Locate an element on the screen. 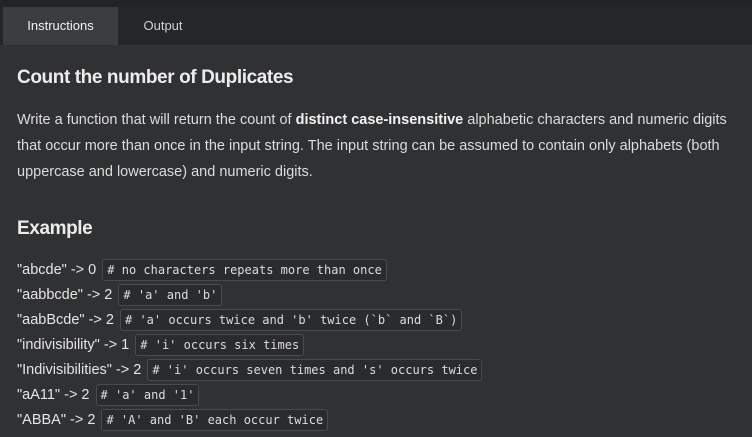  example-input: "abcde" -> 0 is located at coordinates (57, 270).